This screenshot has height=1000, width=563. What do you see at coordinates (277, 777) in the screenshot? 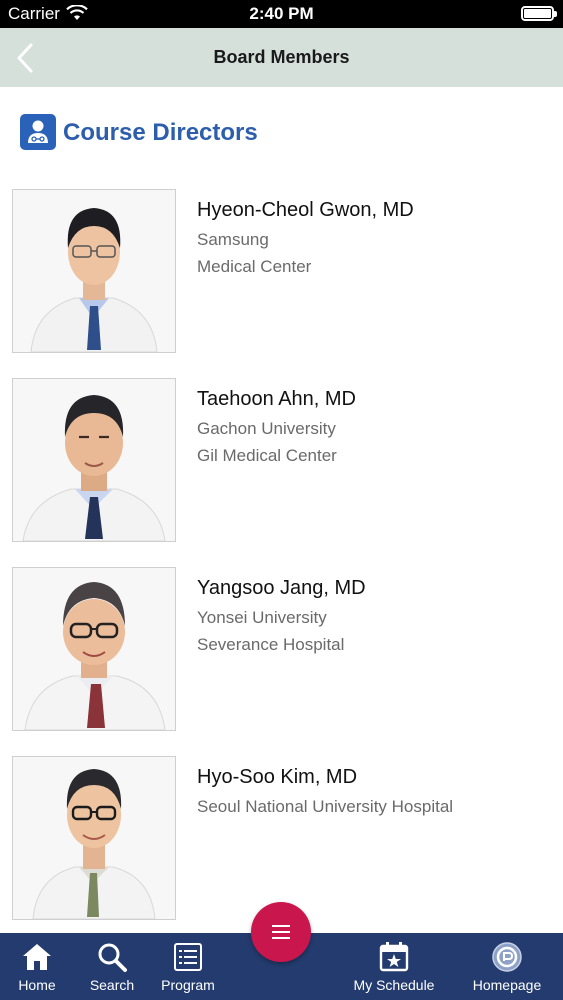
I see `member-name: Hyo-Soo Kim, MD` at bounding box center [277, 777].